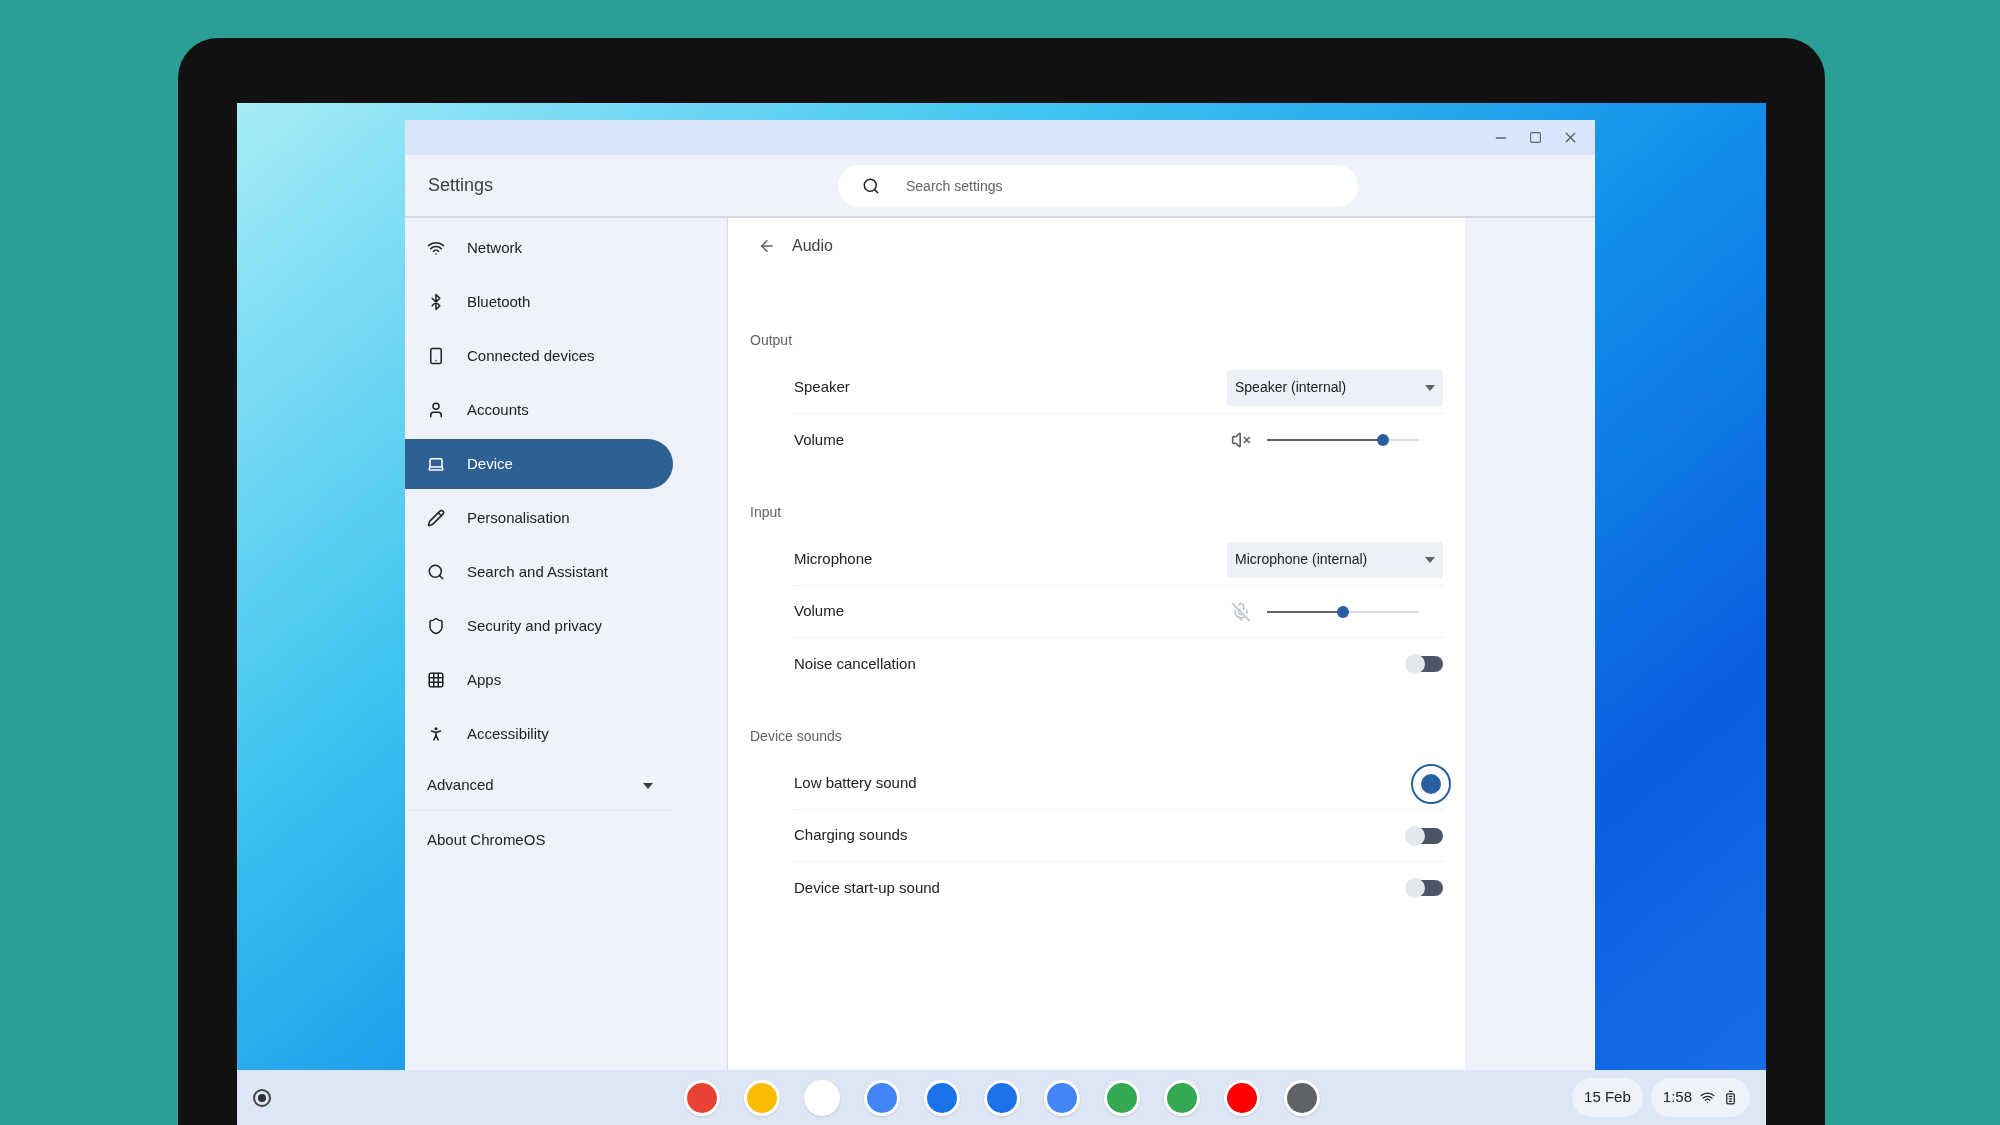  Describe the element at coordinates (1335, 387) in the screenshot. I see `device-dropdown: Speaker (internal)` at that location.